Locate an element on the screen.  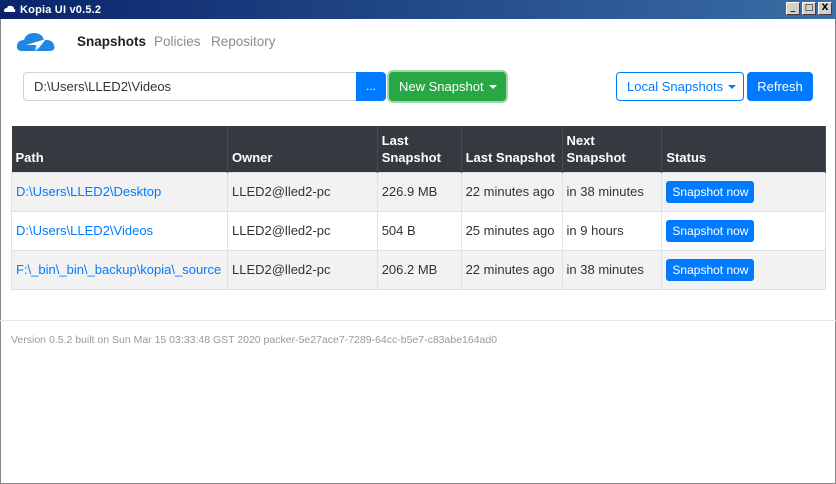
header-last-snapshot-size: Last Snapshot is located at coordinates (419, 149).